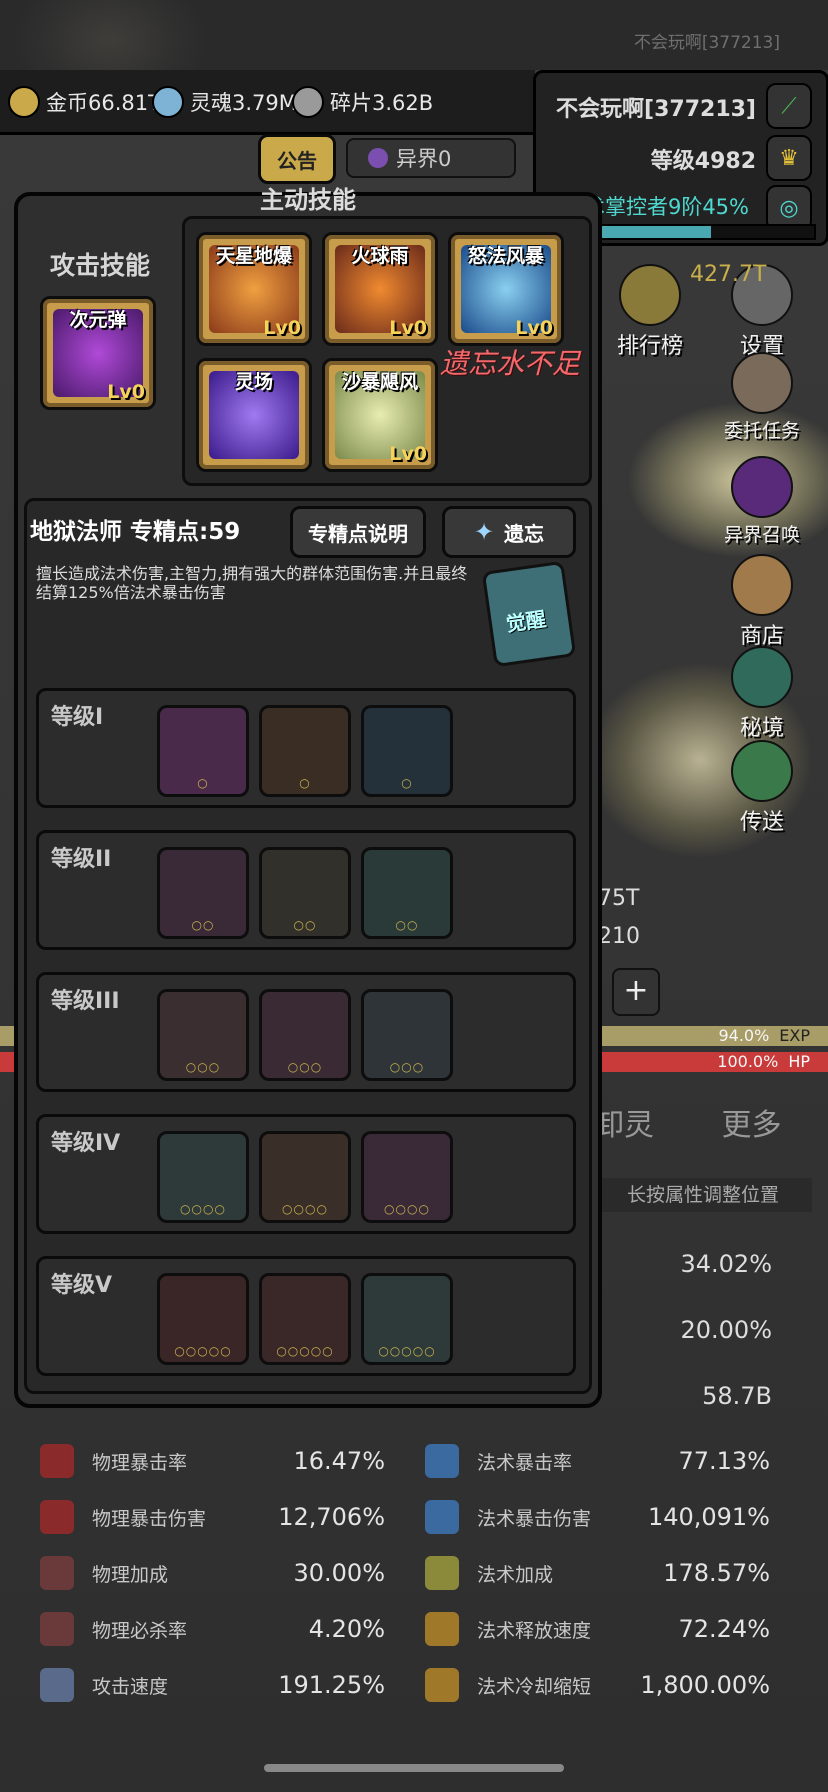 Image resolution: width=828 pixels, height=1792 pixels. I want to click on stat-row: 攻击速度 191.25% 法术冷却缩短 1,800.00%, so click(415, 1685).